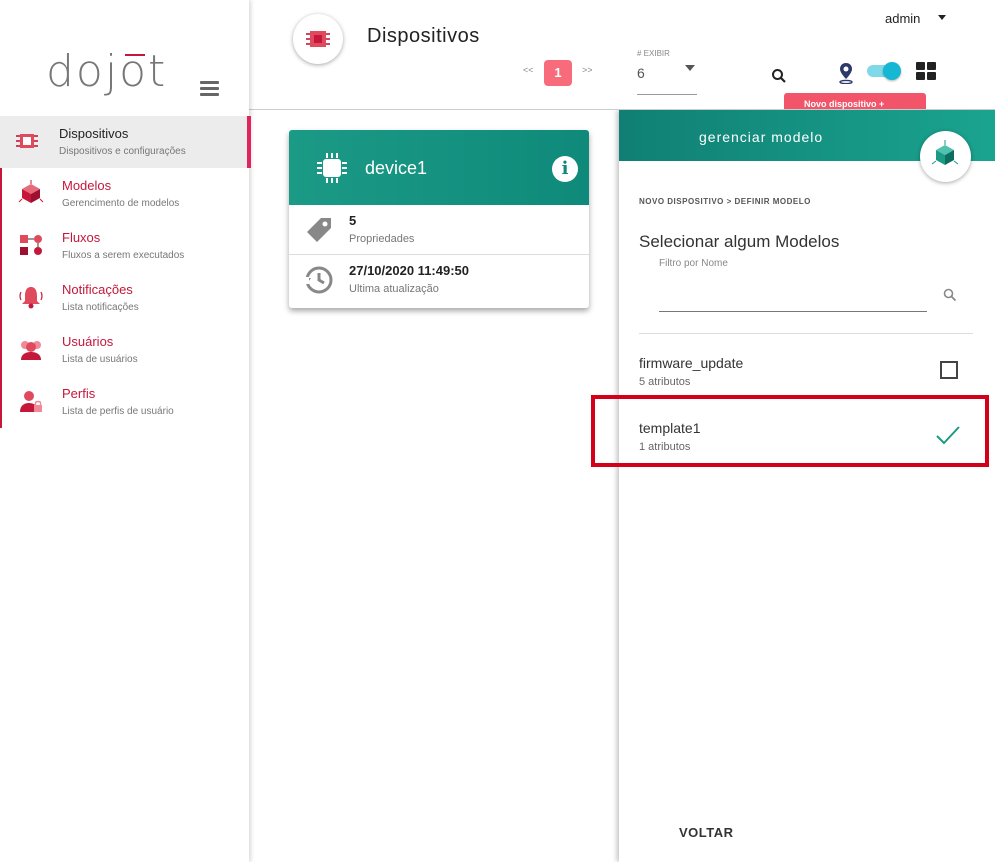 The image size is (995, 862). What do you see at coordinates (79, 393) in the screenshot?
I see `sidebar-item-label: Perfis` at bounding box center [79, 393].